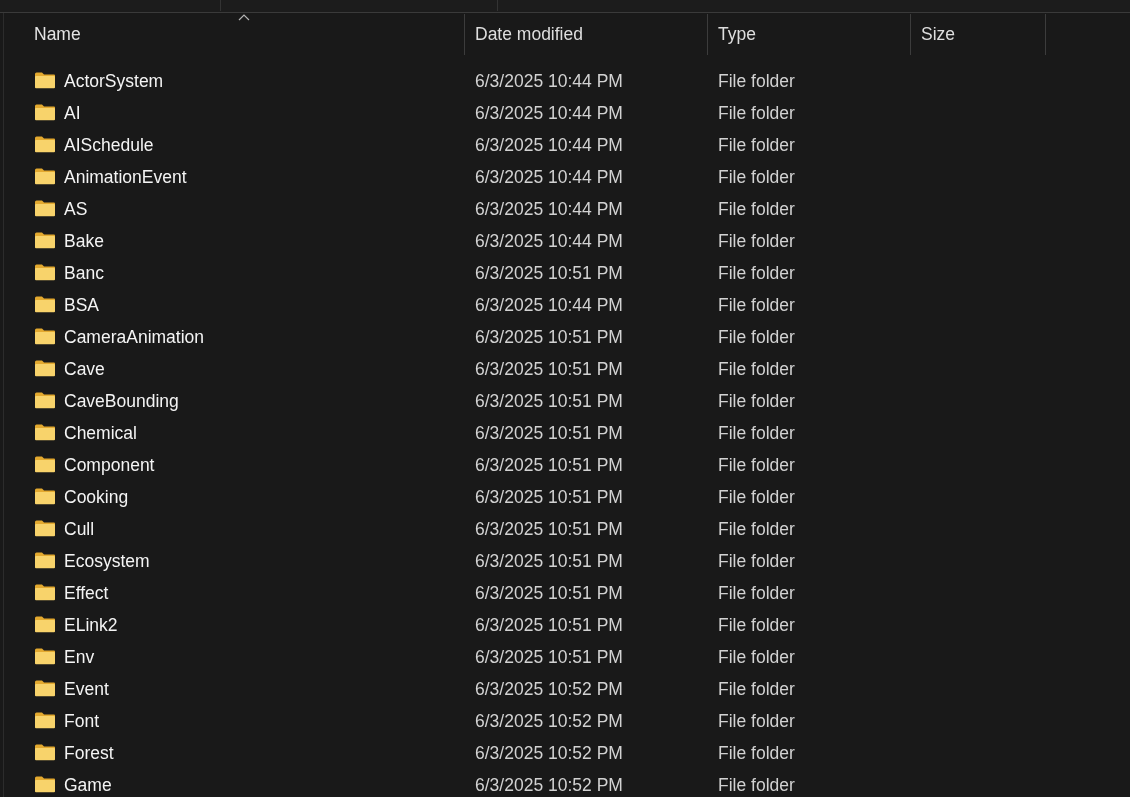  I want to click on folder-name: Env, so click(79, 657).